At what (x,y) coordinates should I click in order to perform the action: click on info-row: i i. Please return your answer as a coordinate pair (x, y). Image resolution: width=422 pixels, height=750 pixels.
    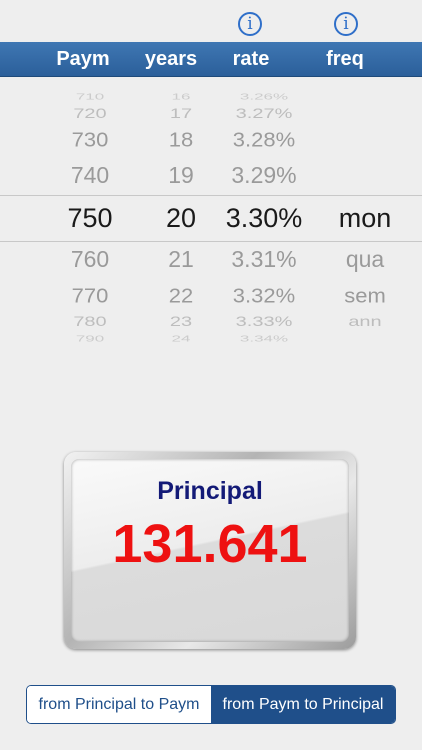
    Looking at the image, I should click on (211, 25).